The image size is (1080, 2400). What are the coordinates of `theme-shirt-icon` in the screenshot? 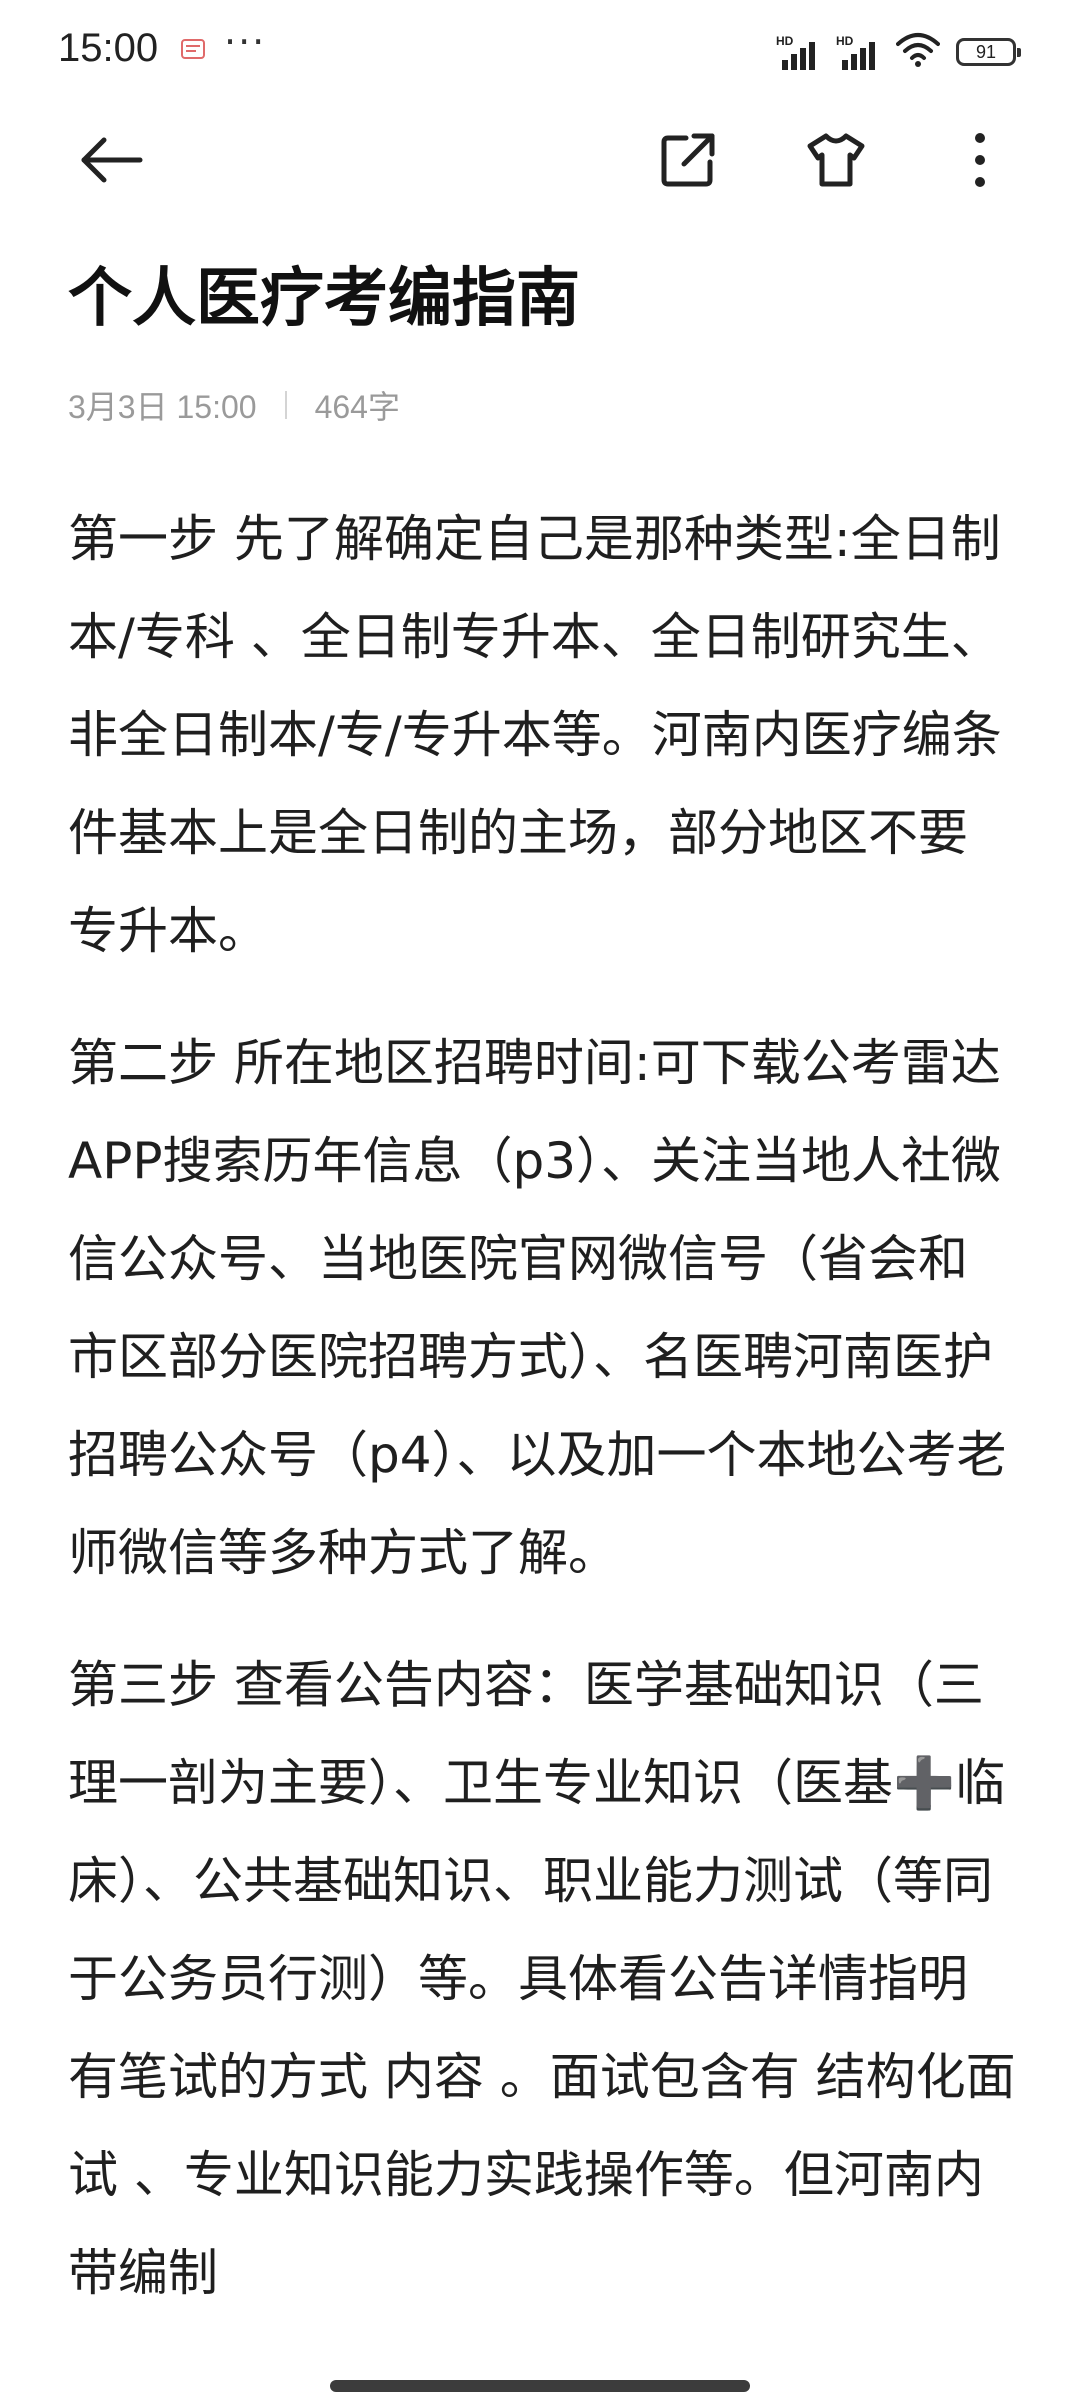 It's located at (836, 160).